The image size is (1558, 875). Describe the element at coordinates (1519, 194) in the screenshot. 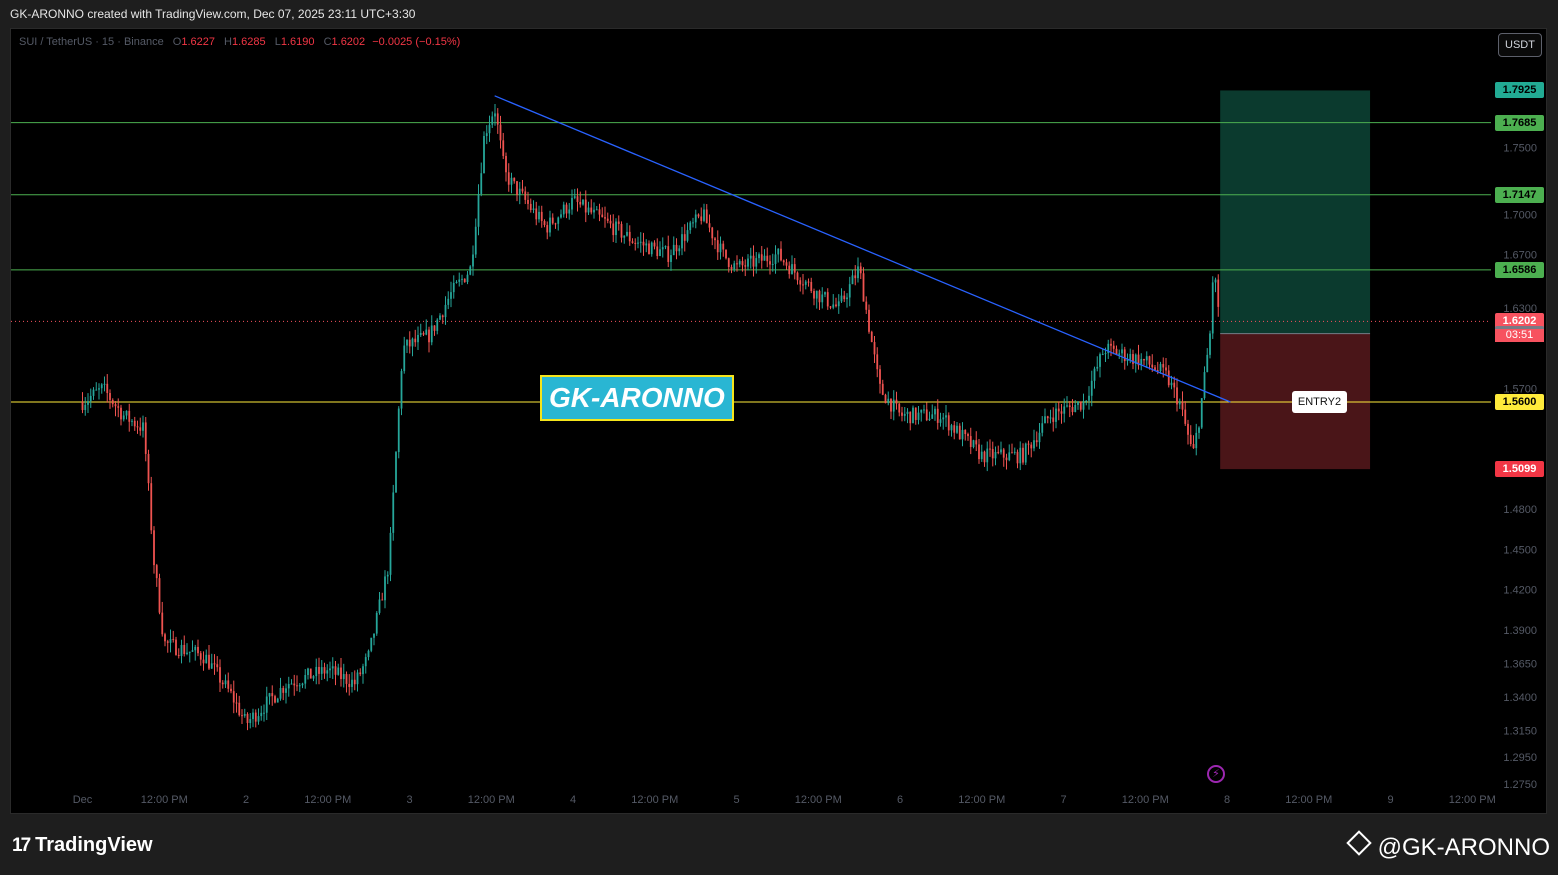

I see `price-tag: 1.7147` at that location.